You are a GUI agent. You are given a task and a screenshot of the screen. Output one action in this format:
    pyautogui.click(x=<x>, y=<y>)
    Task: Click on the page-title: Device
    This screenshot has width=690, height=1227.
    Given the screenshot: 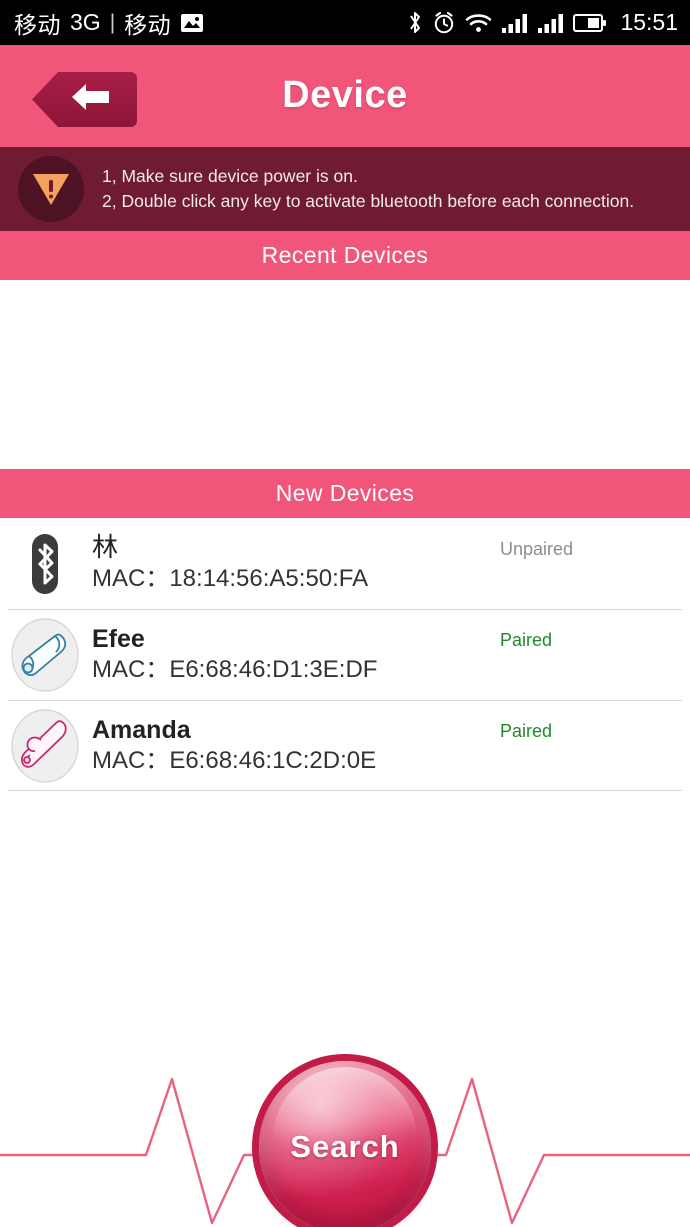 What is the action you would take?
    pyautogui.click(x=345, y=94)
    